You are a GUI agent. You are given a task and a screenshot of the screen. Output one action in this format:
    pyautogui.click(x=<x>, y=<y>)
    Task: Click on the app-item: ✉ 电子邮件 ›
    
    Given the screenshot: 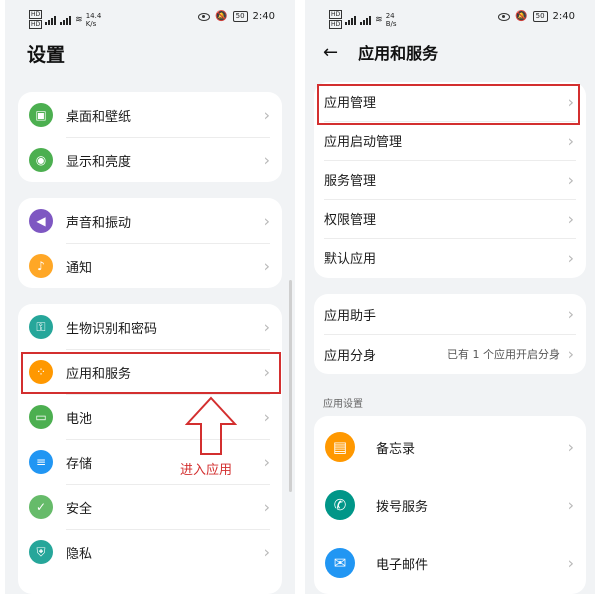 What is the action you would take?
    pyautogui.click(x=450, y=563)
    